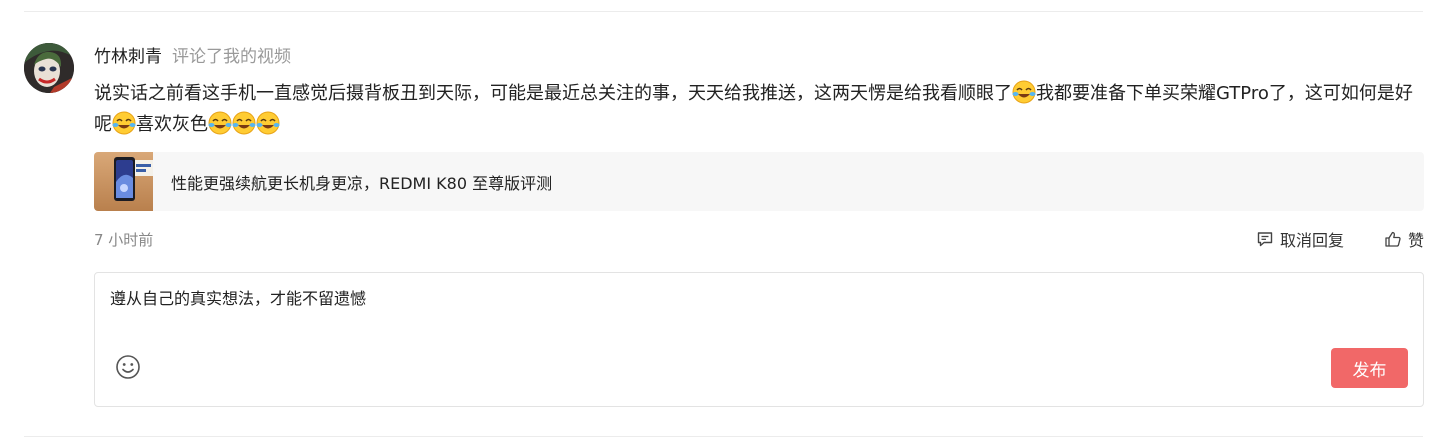 Image resolution: width=1441 pixels, height=444 pixels. I want to click on comment-text-part3: 喜欢灰色, so click(172, 124).